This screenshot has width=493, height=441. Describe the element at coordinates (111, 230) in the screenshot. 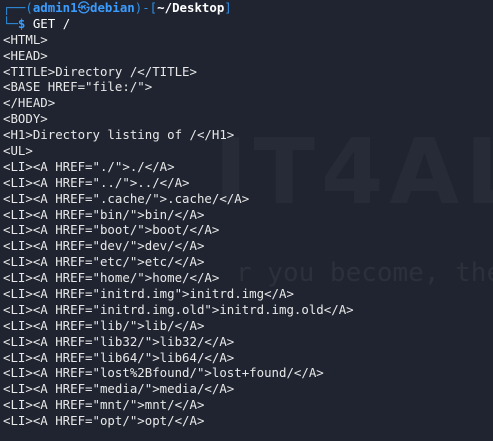

I see `output-line: <LI><A HREF="boot/">boot/</A>` at that location.